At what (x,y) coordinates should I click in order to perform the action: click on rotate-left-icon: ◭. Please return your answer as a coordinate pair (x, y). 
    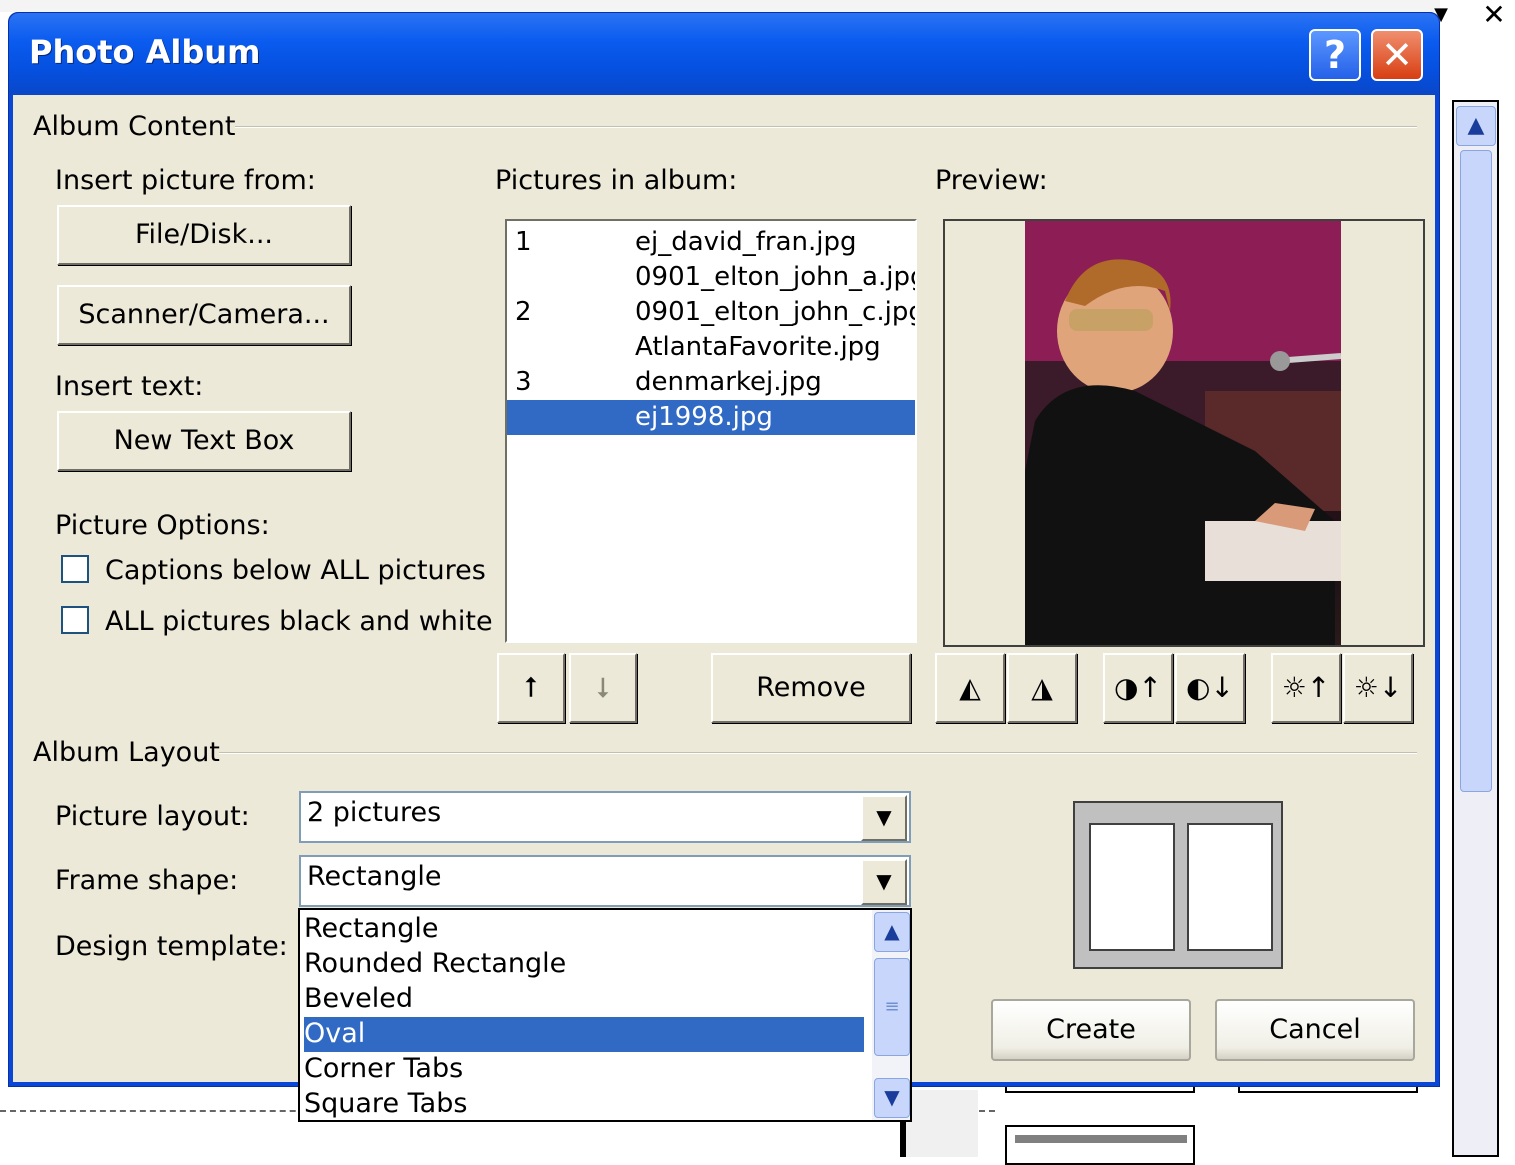
    Looking at the image, I should click on (970, 687).